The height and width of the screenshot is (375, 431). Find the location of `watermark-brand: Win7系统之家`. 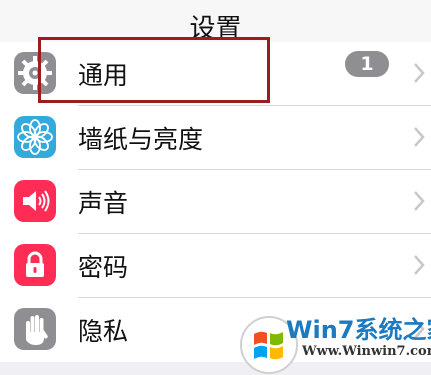

watermark-brand: Win7系统之家 is located at coordinates (358, 330).